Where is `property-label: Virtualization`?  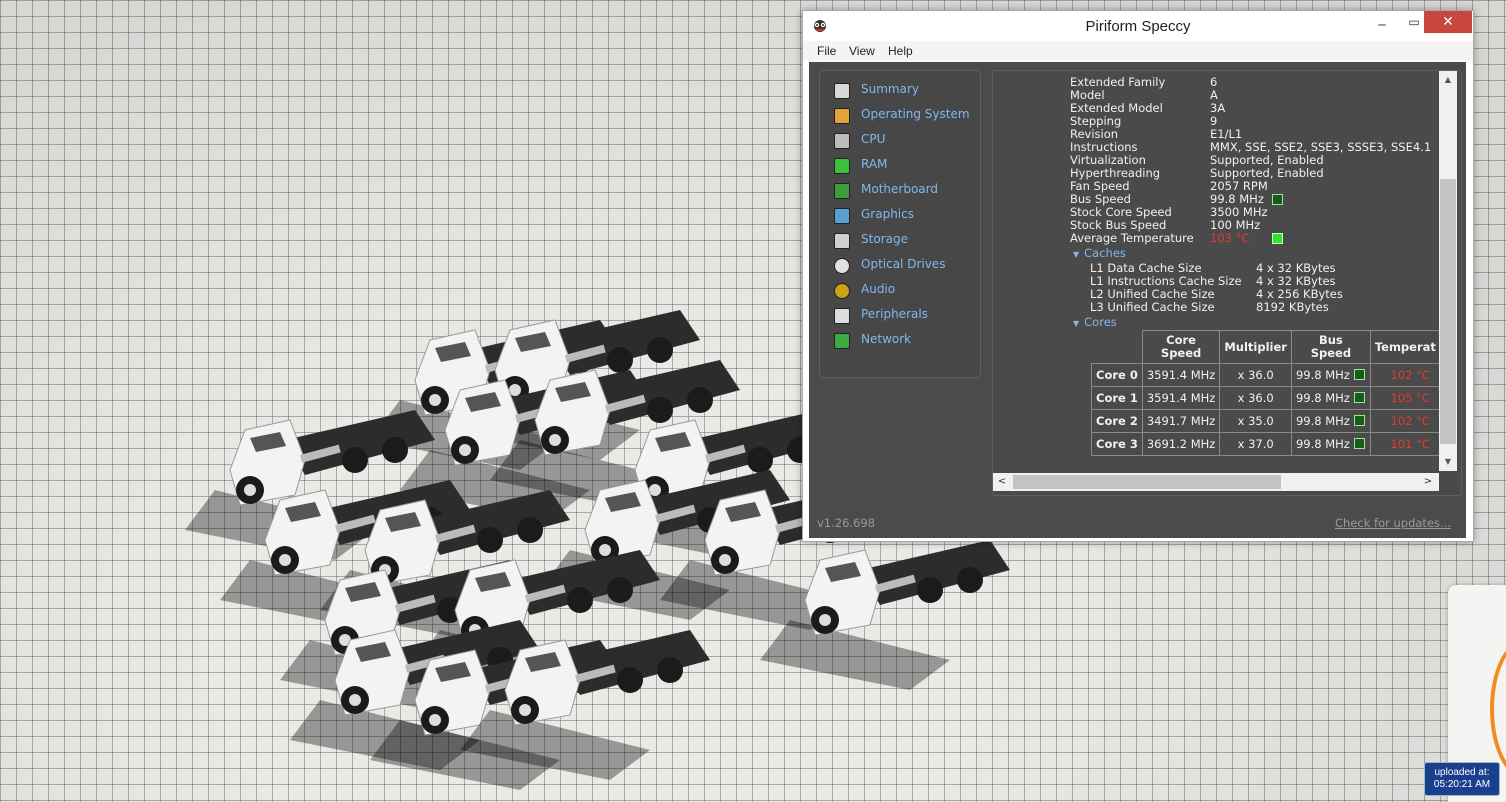 property-label: Virtualization is located at coordinates (1108, 160).